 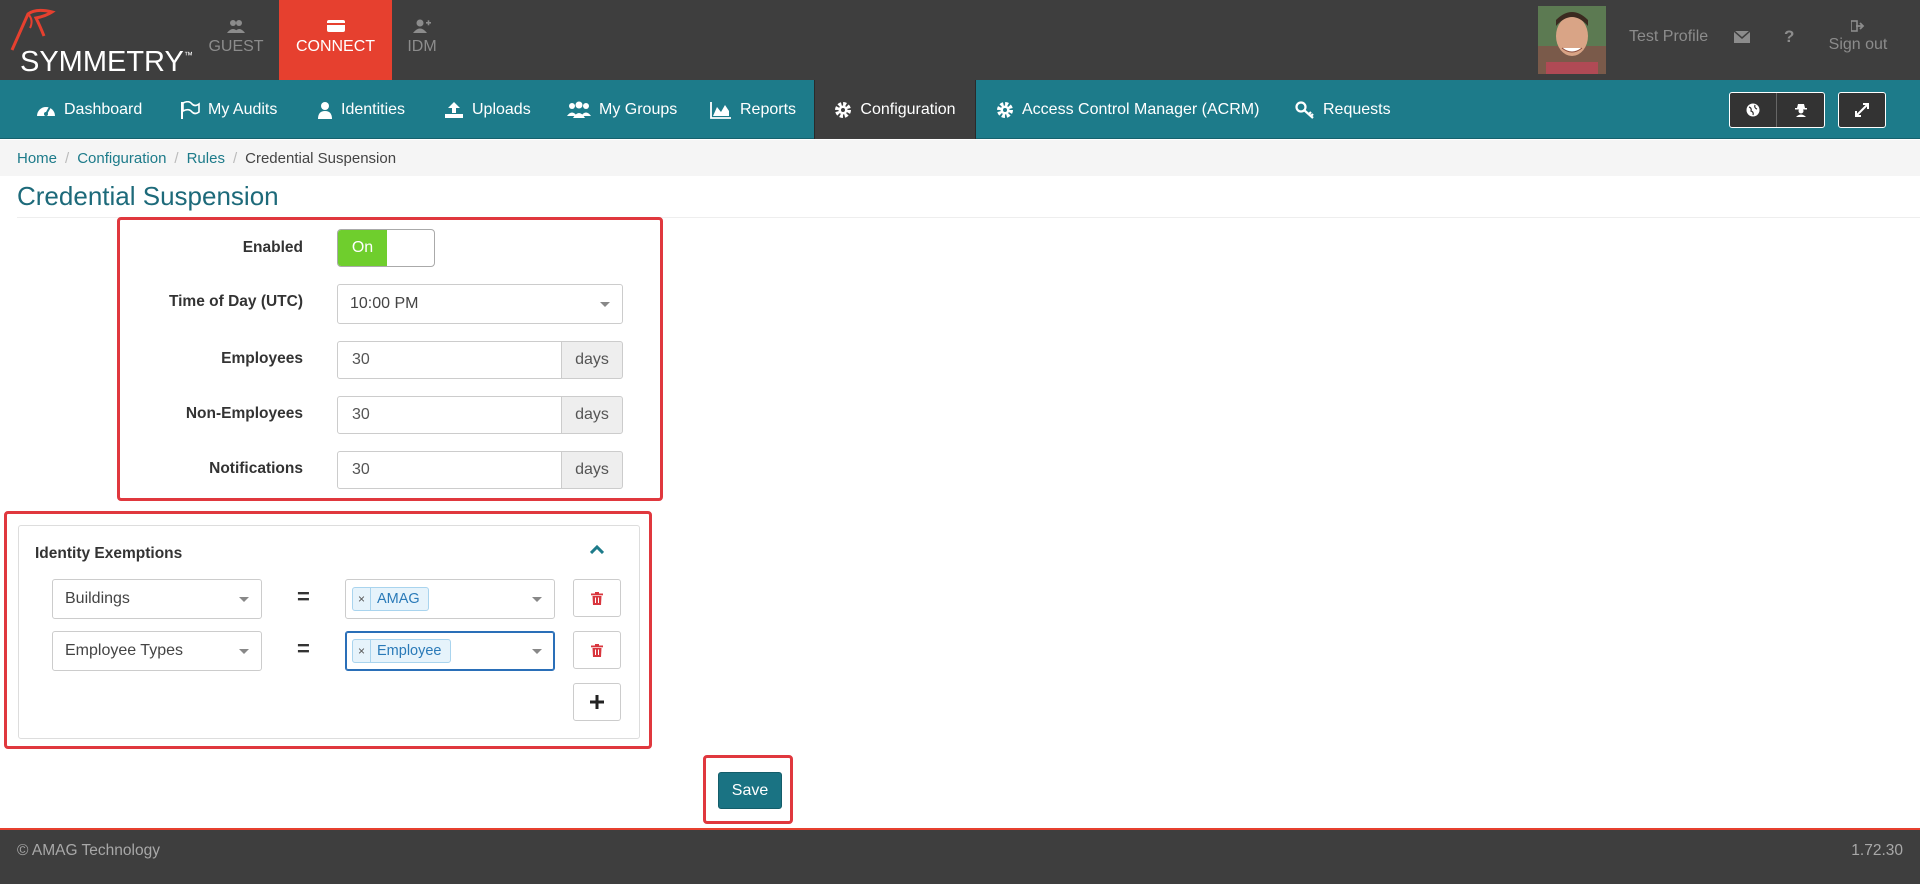 I want to click on time-of-day-value: 10:00 PM, so click(x=384, y=303).